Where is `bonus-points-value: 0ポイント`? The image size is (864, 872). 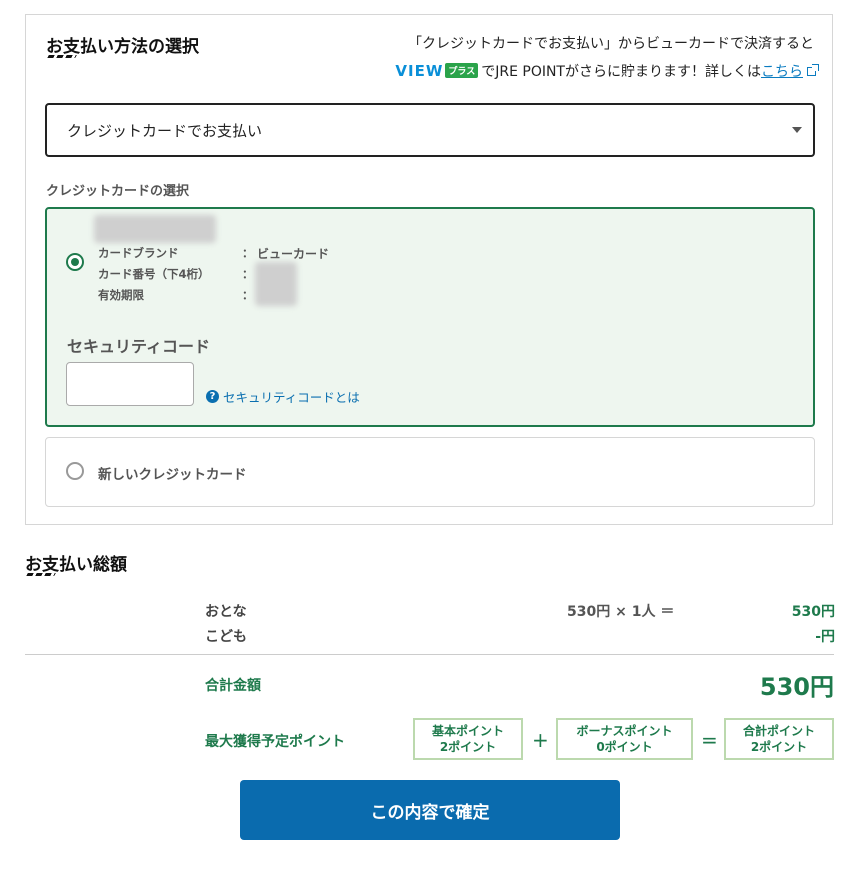
bonus-points-value: 0ポイント is located at coordinates (624, 747).